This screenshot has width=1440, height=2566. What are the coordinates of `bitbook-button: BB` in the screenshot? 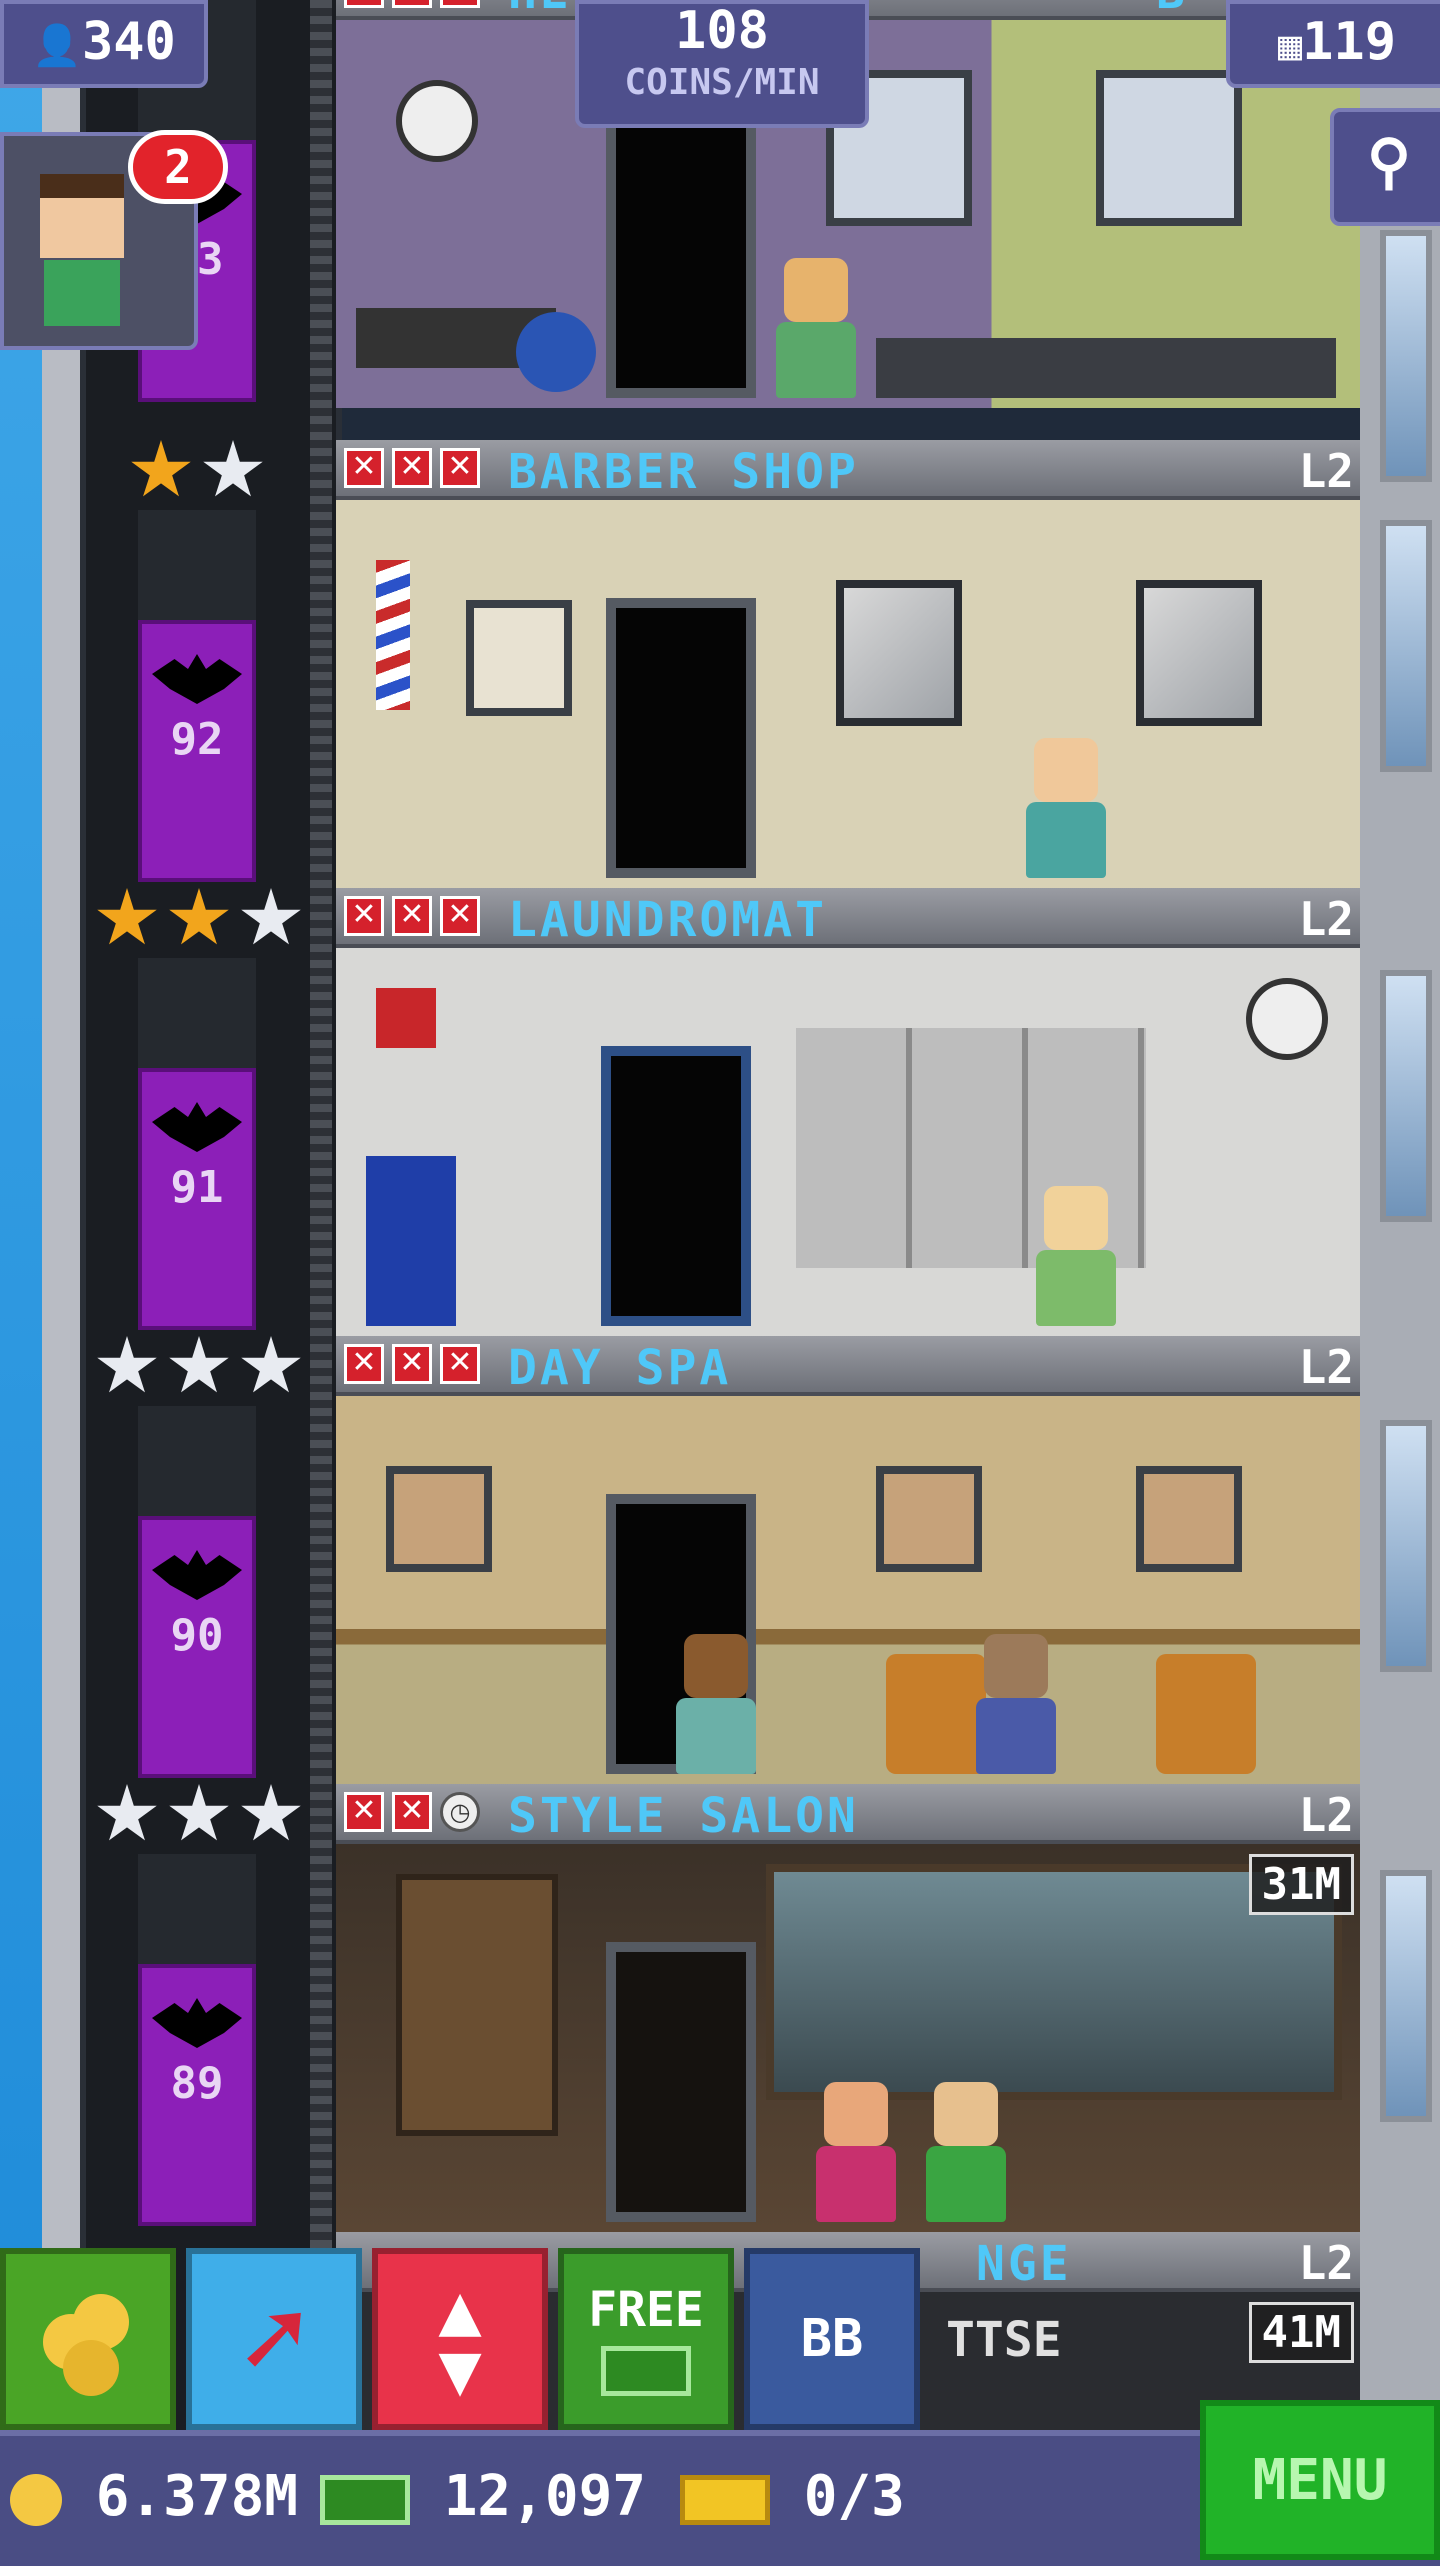 It's located at (832, 2339).